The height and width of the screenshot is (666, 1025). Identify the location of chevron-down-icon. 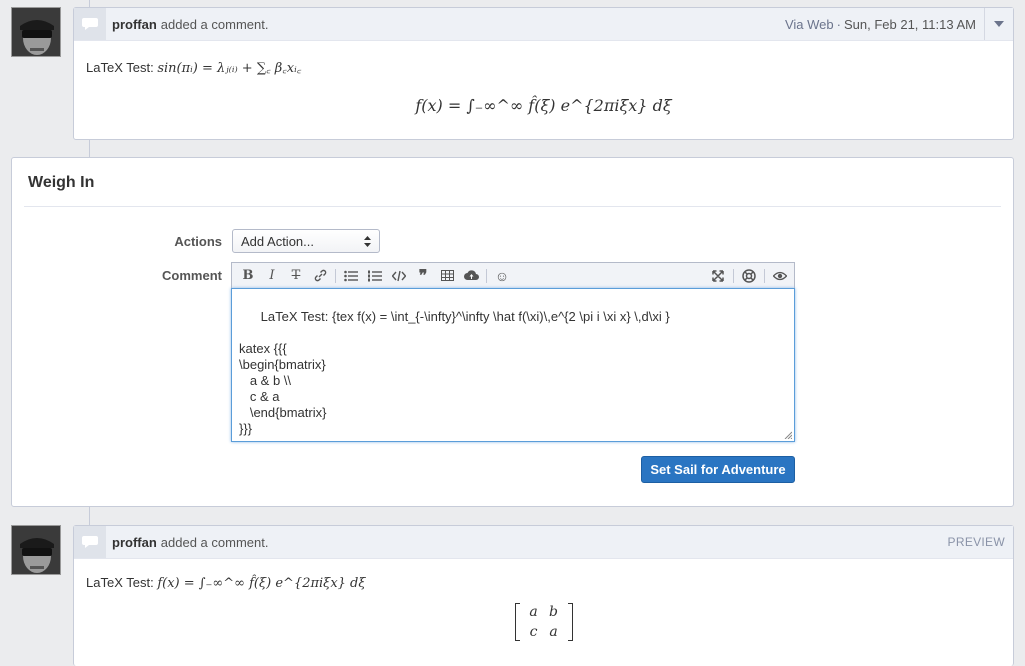
(999, 24).